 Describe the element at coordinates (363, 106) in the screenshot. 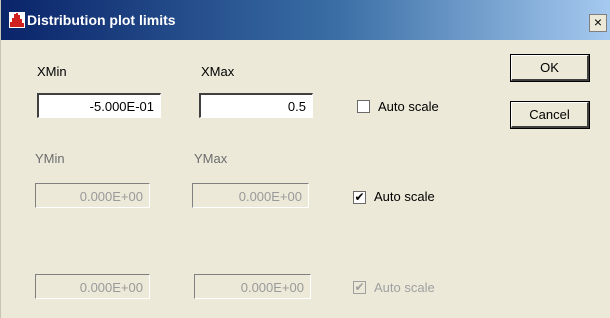

I see `x-auto-scale-checkbox` at that location.